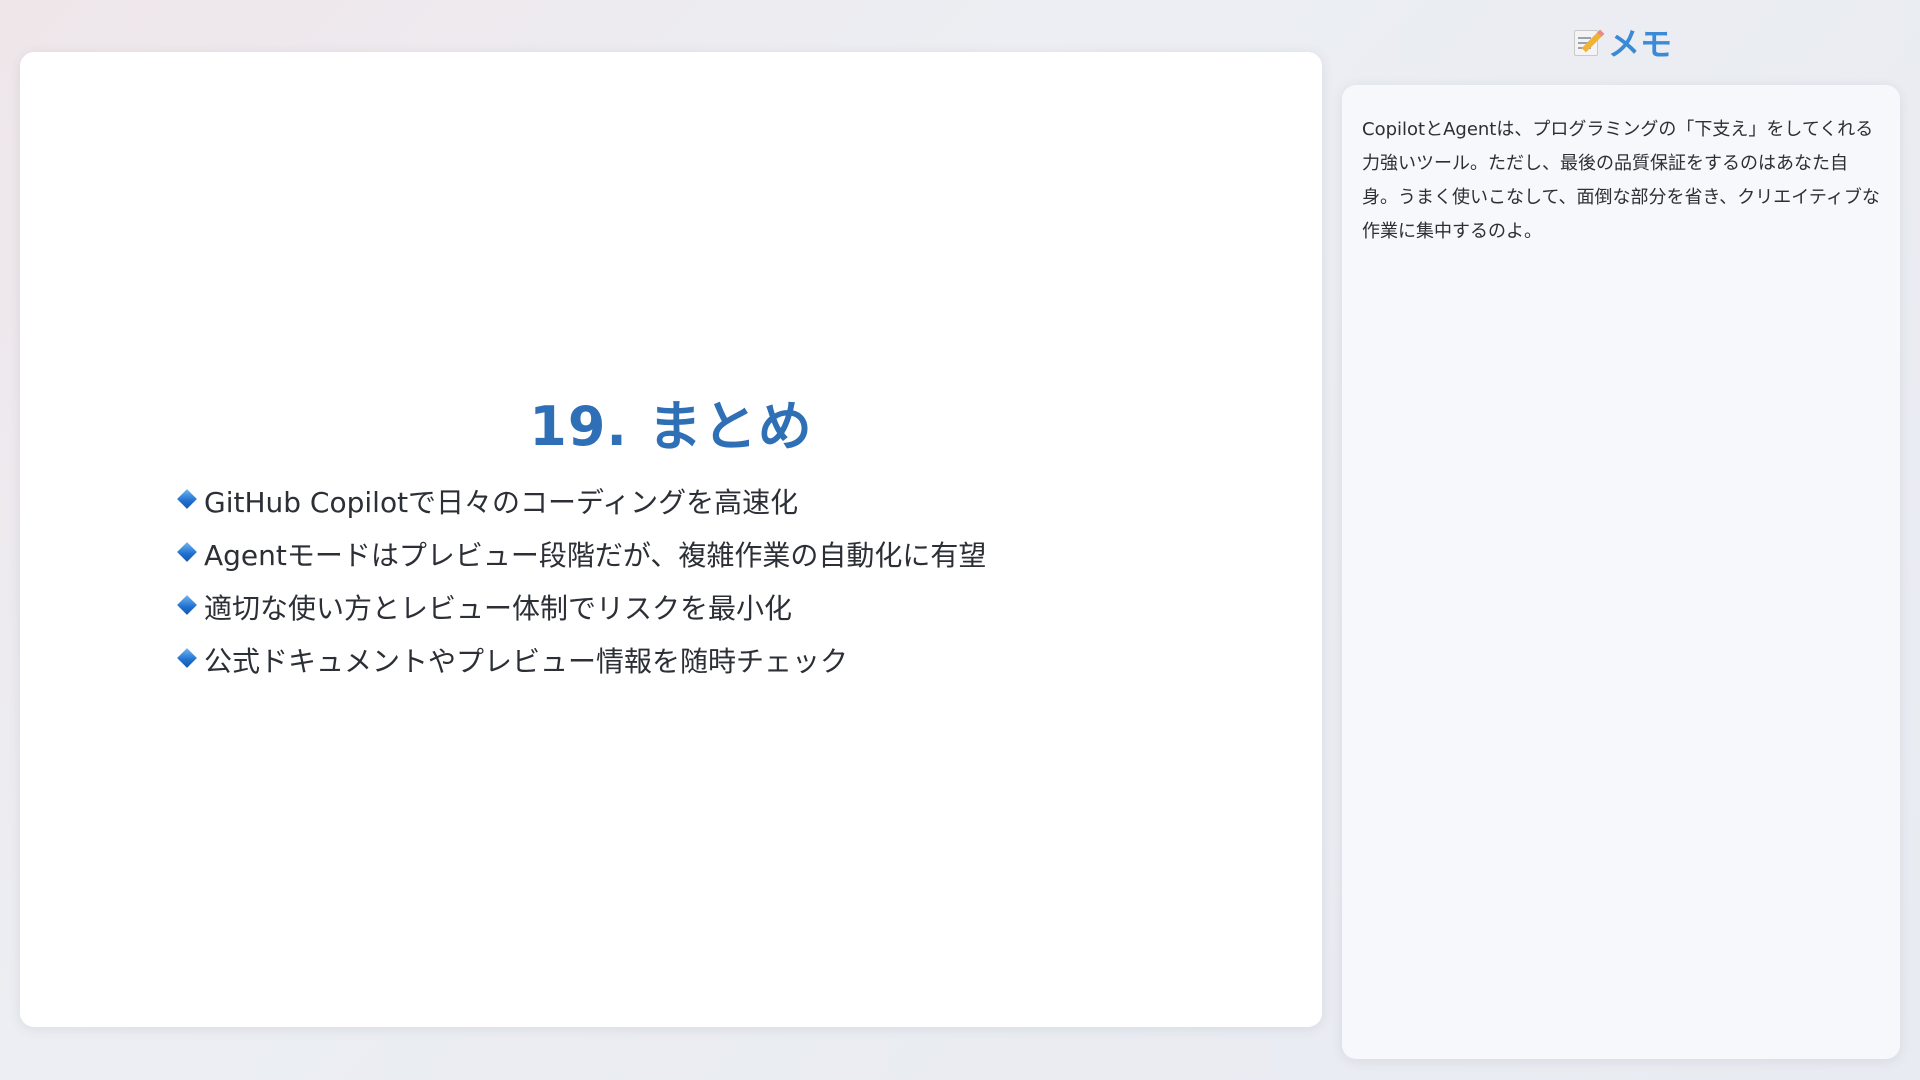  What do you see at coordinates (501, 502) in the screenshot?
I see `bullet-text: GitHub Copilotで日々のコーディングを高速化` at bounding box center [501, 502].